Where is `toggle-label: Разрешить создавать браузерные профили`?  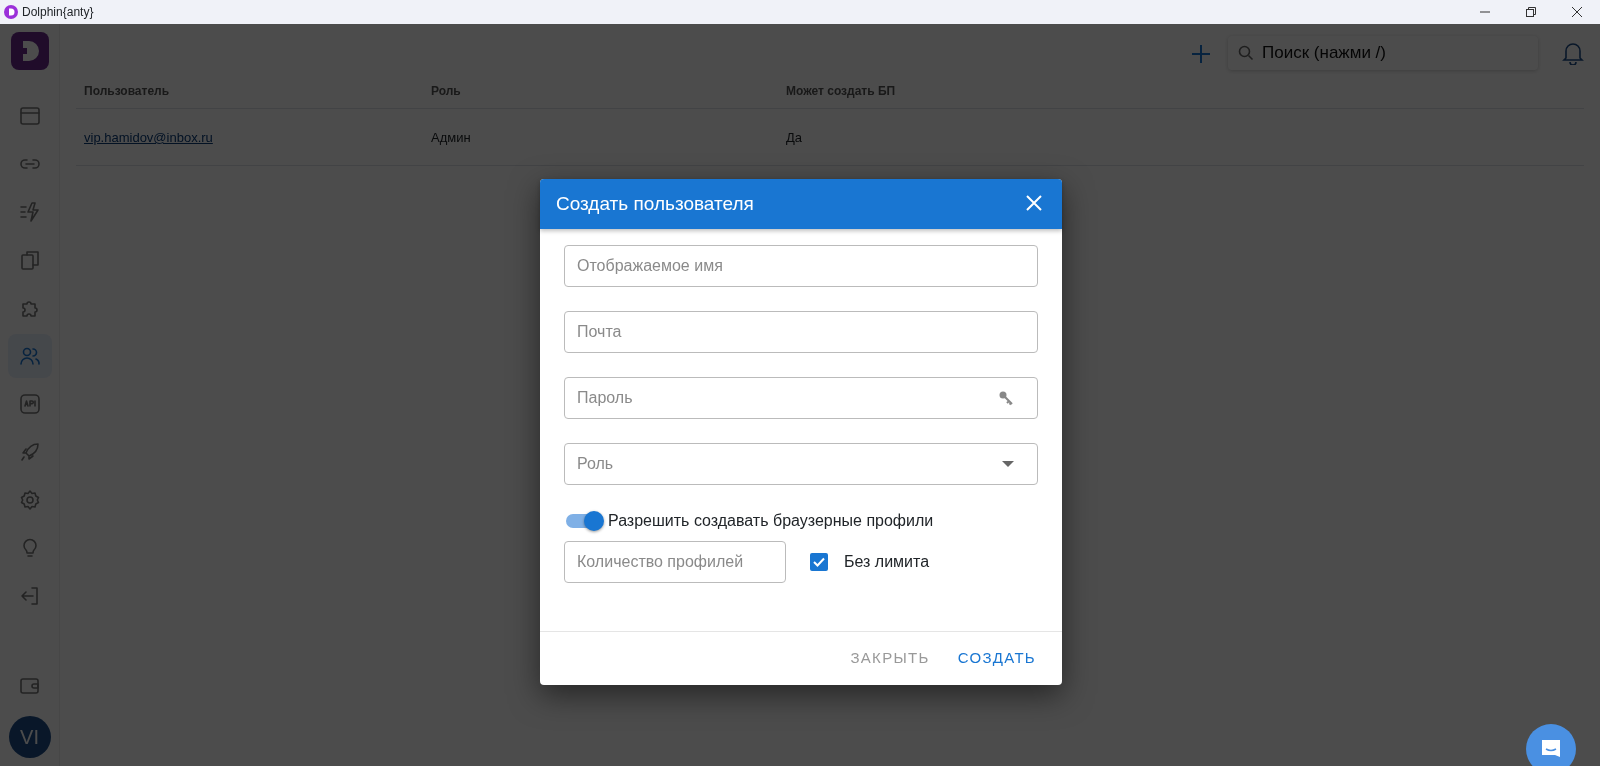
toggle-label: Разрешить создавать браузерные профили is located at coordinates (771, 521).